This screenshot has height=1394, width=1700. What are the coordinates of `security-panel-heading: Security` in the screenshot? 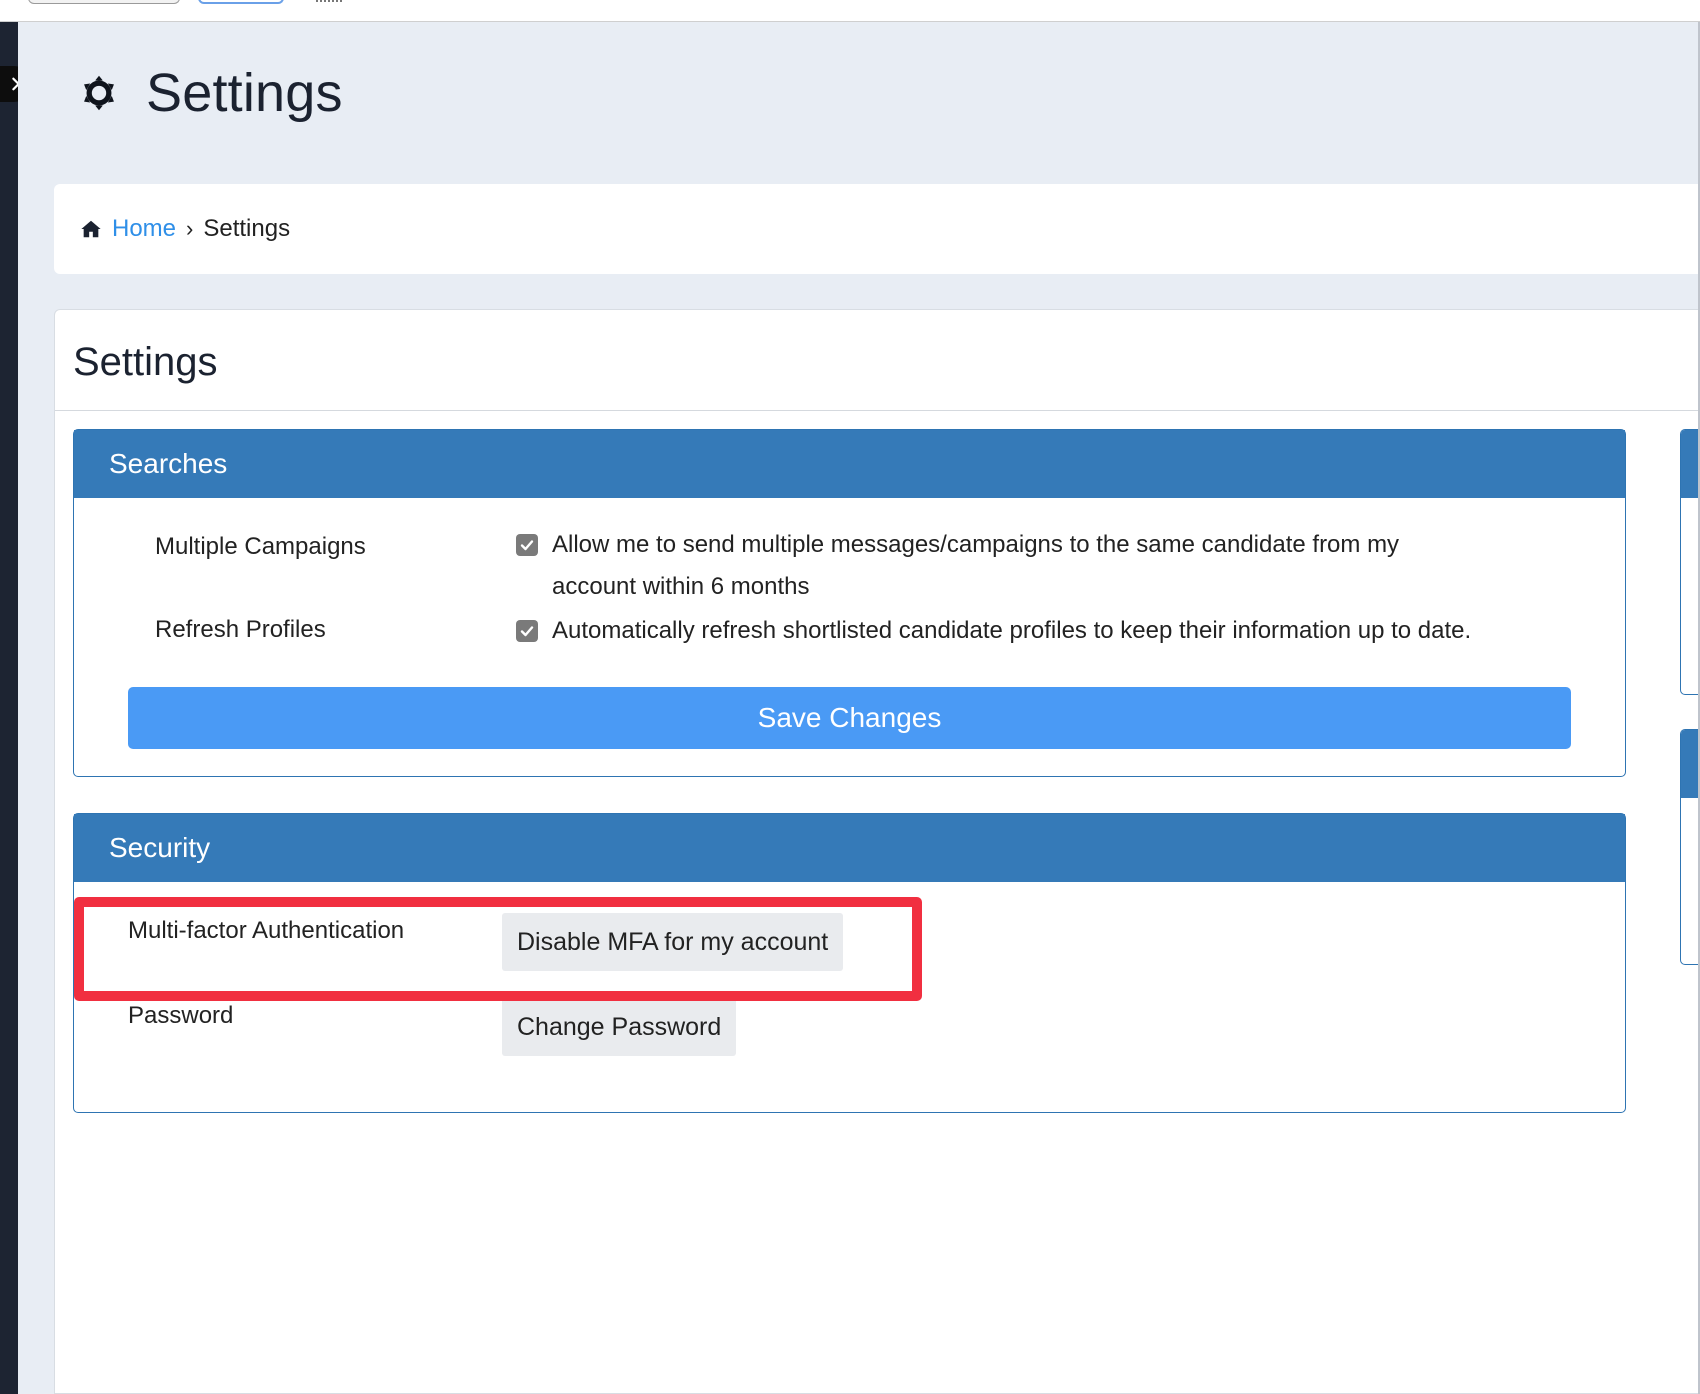 It's located at (849, 848).